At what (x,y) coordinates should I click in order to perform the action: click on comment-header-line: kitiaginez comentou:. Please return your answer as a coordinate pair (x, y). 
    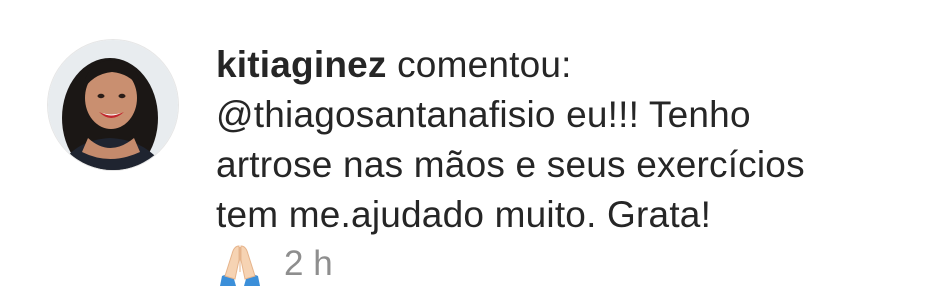
    Looking at the image, I should click on (566, 65).